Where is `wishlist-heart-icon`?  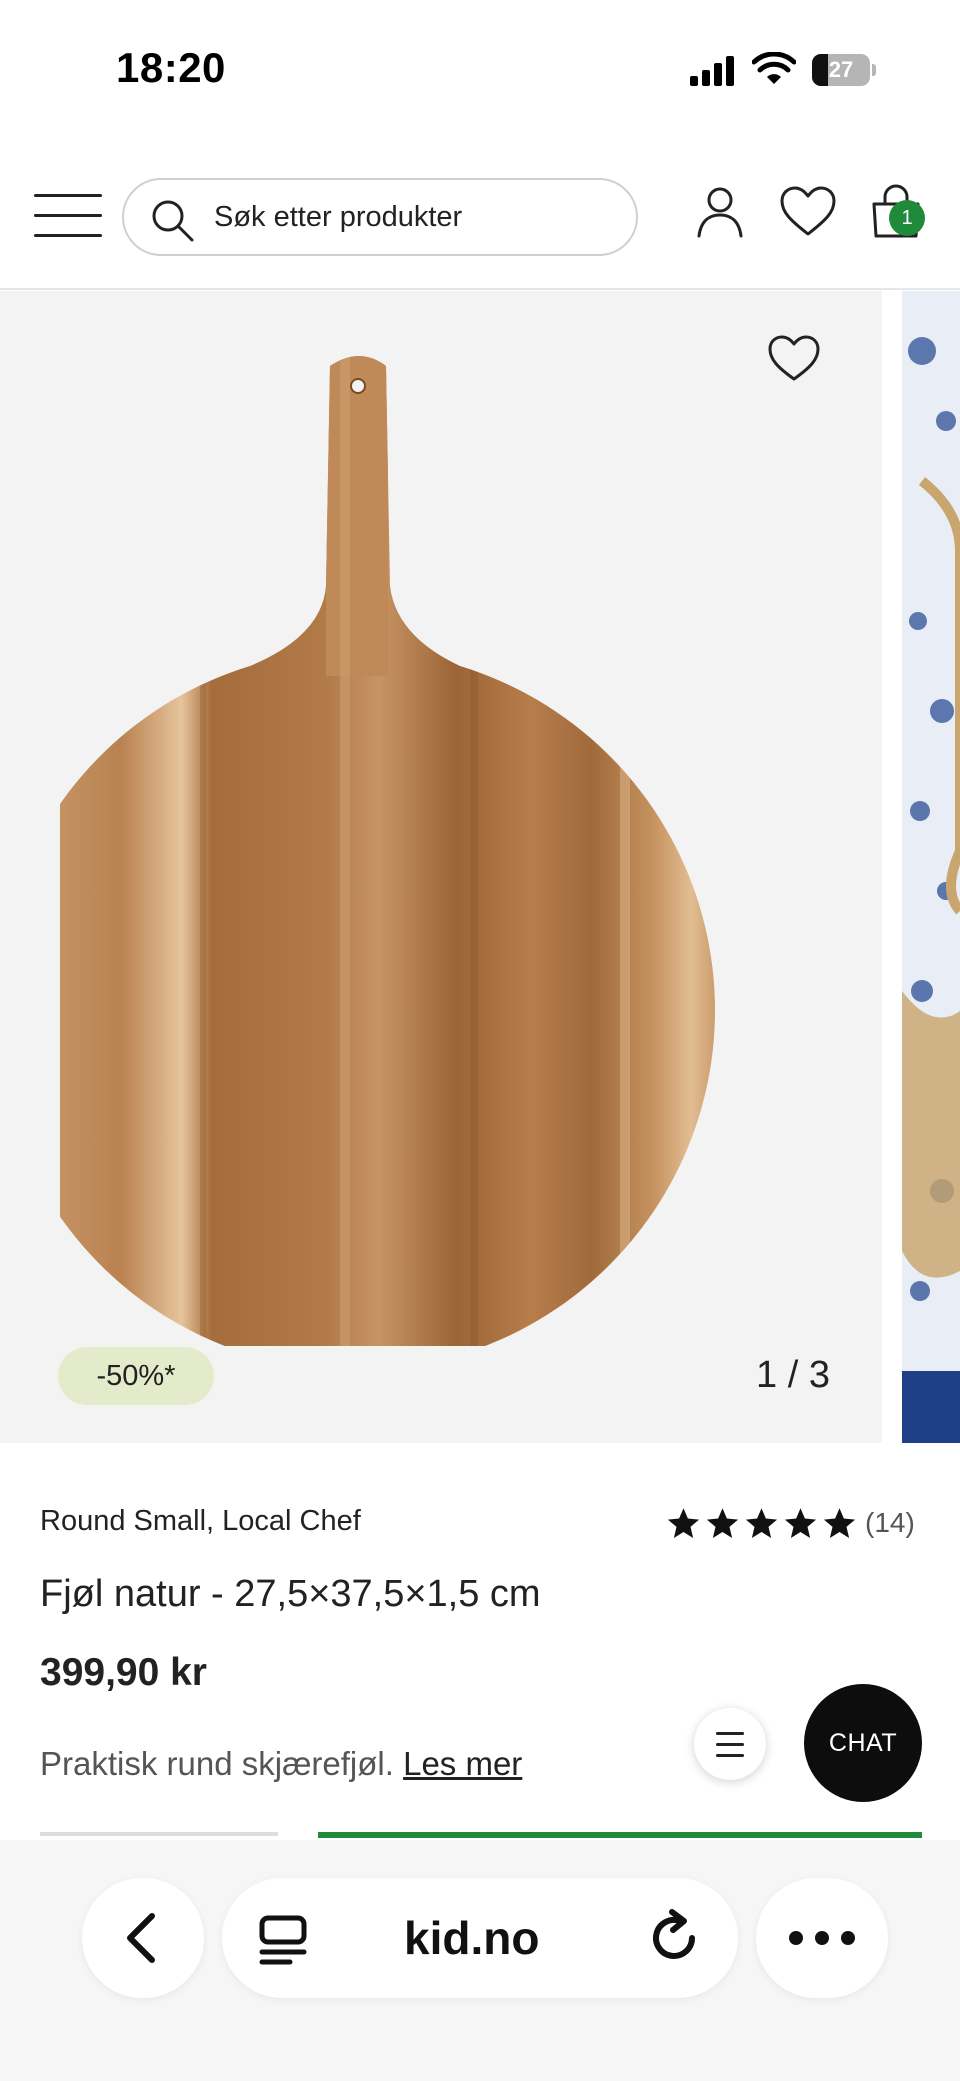
wishlist-heart-icon is located at coordinates (808, 212).